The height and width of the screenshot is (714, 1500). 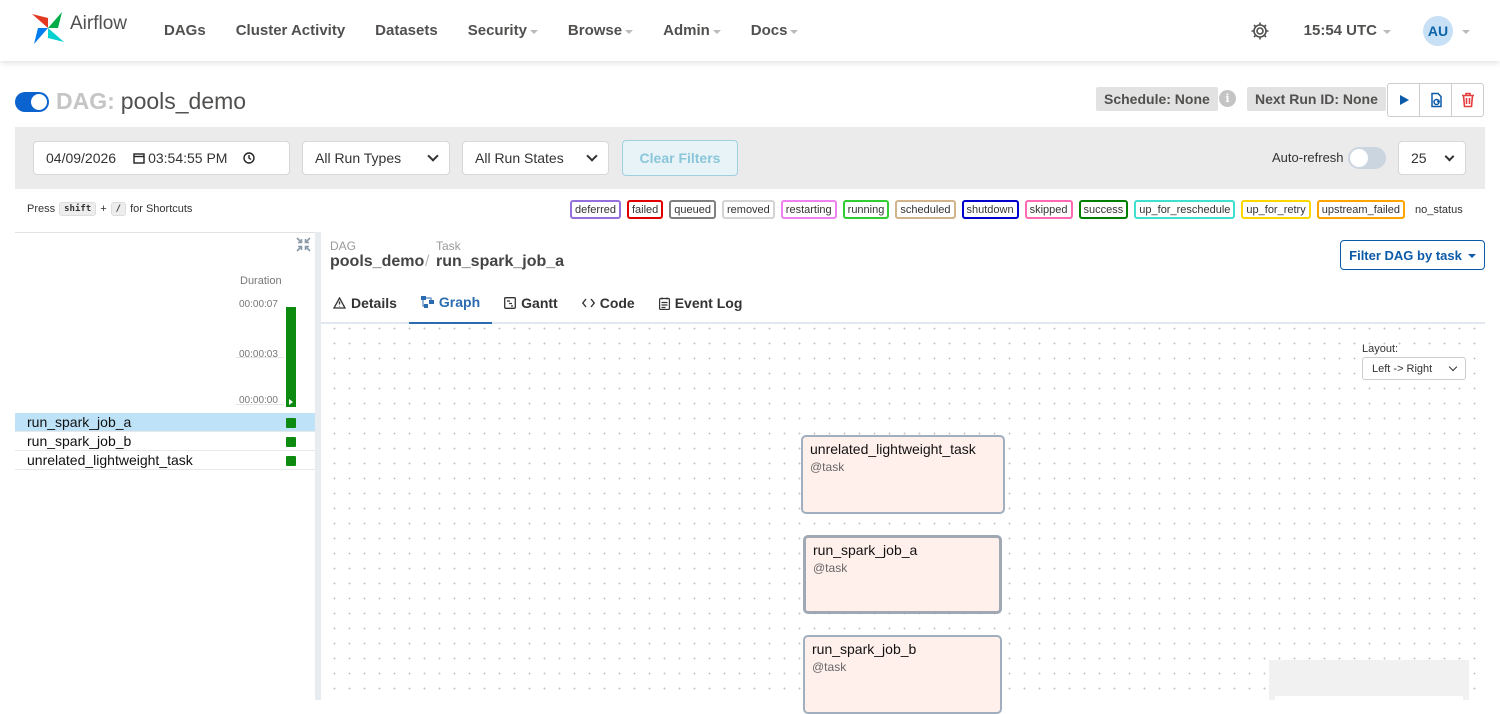 I want to click on nav-security: Security, so click(x=503, y=30).